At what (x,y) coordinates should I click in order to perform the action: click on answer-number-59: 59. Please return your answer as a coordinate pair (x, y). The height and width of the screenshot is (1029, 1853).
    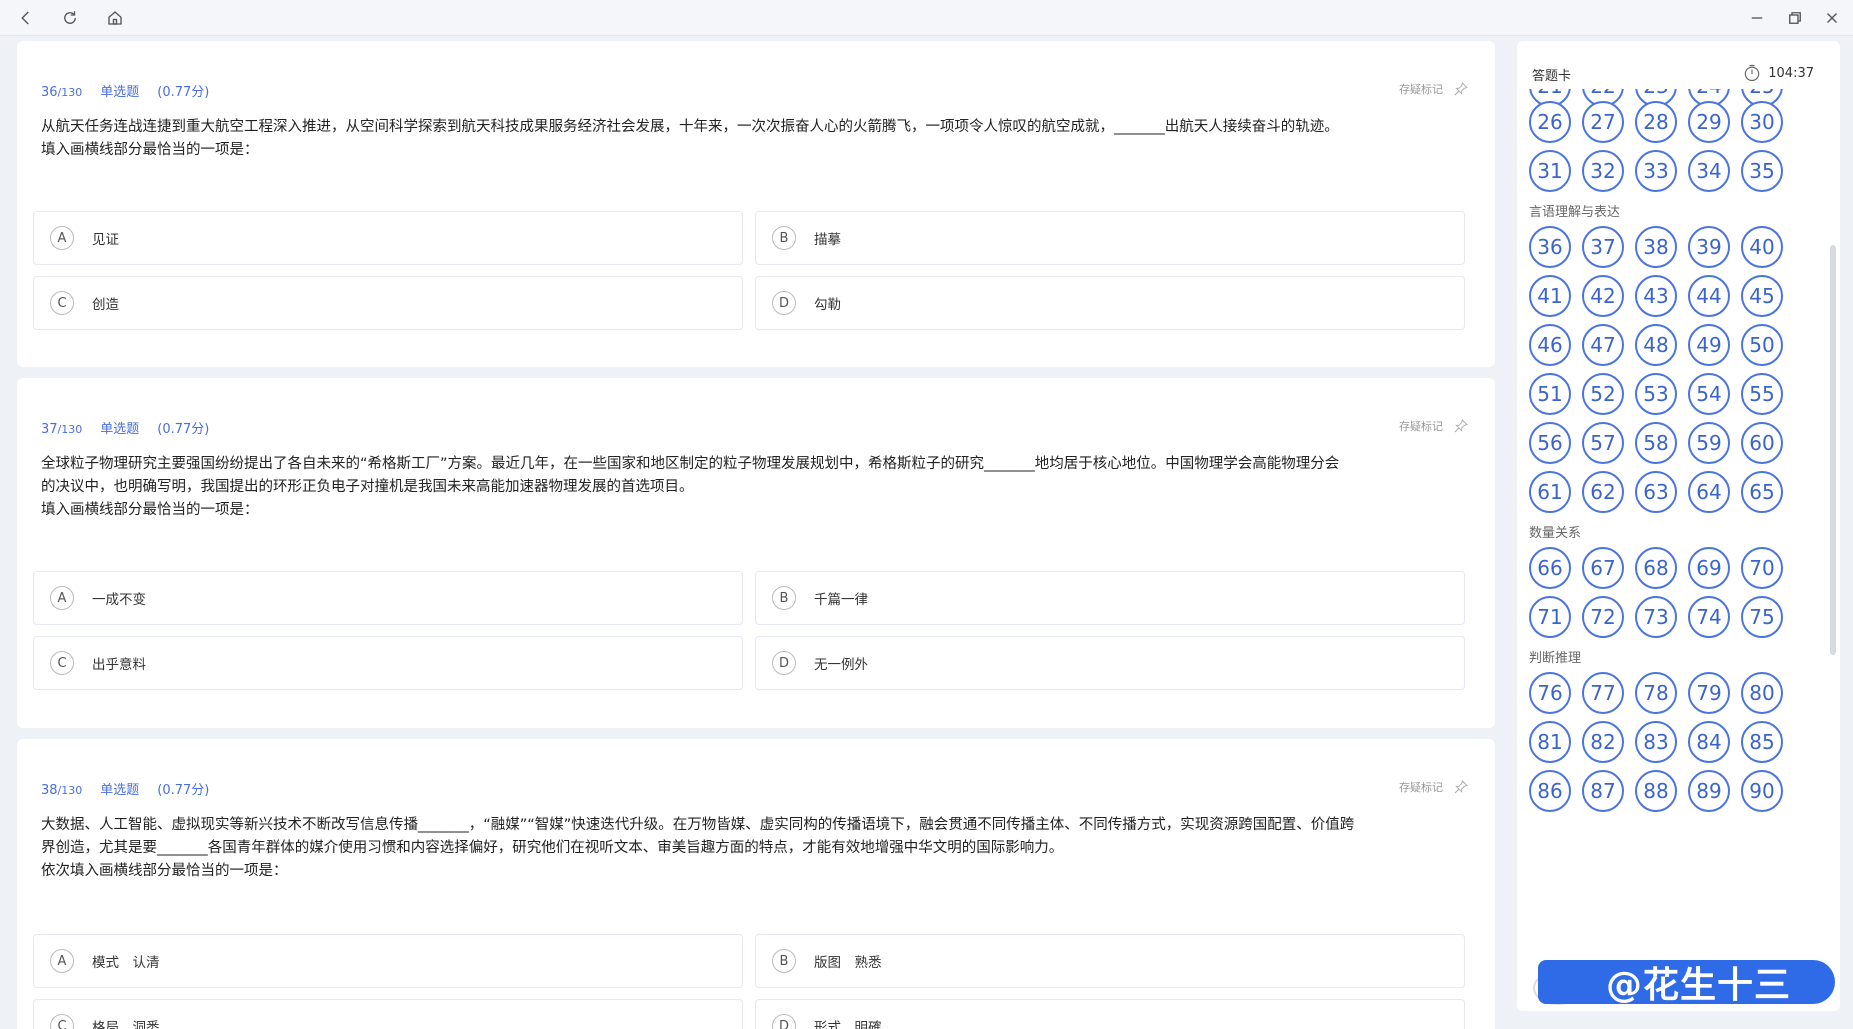
    Looking at the image, I should click on (1709, 443).